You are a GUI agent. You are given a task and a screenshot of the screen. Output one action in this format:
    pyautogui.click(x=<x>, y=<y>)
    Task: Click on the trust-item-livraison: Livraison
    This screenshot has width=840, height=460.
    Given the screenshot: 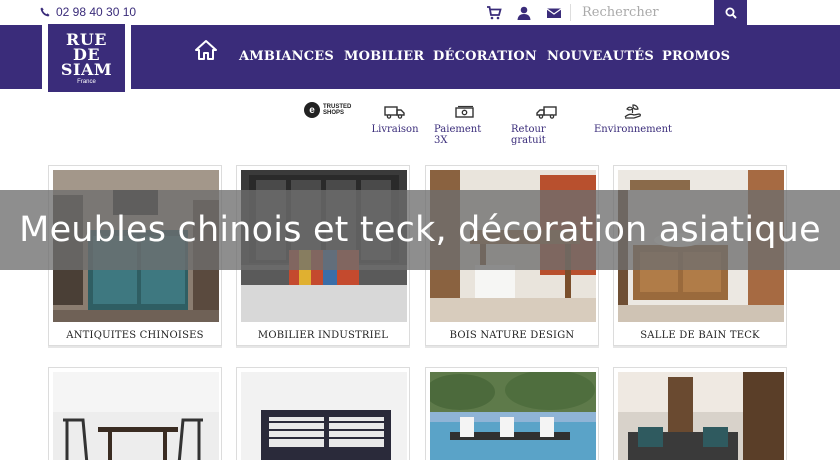 What is the action you would take?
    pyautogui.click(x=395, y=118)
    